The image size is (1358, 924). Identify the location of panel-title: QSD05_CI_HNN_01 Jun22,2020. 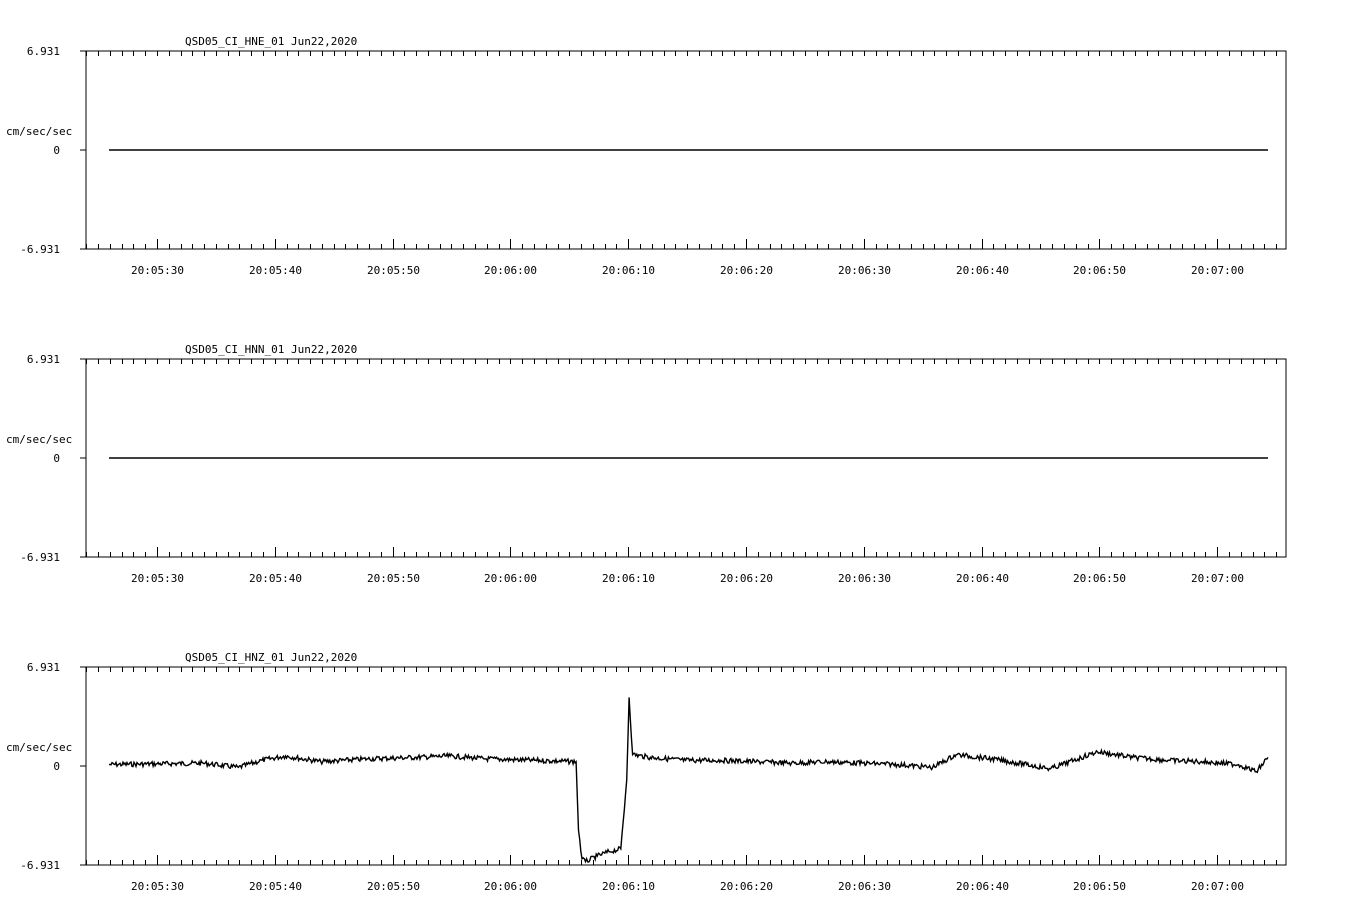
(271, 349).